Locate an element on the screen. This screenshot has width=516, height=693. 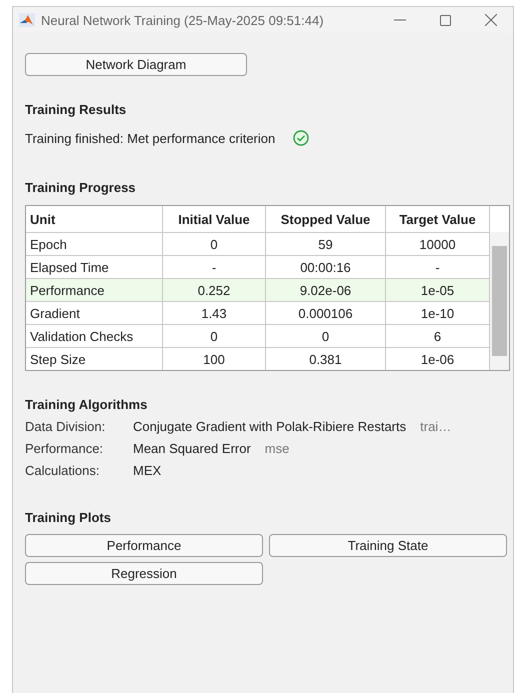
plot-button: Training State is located at coordinates (388, 545).